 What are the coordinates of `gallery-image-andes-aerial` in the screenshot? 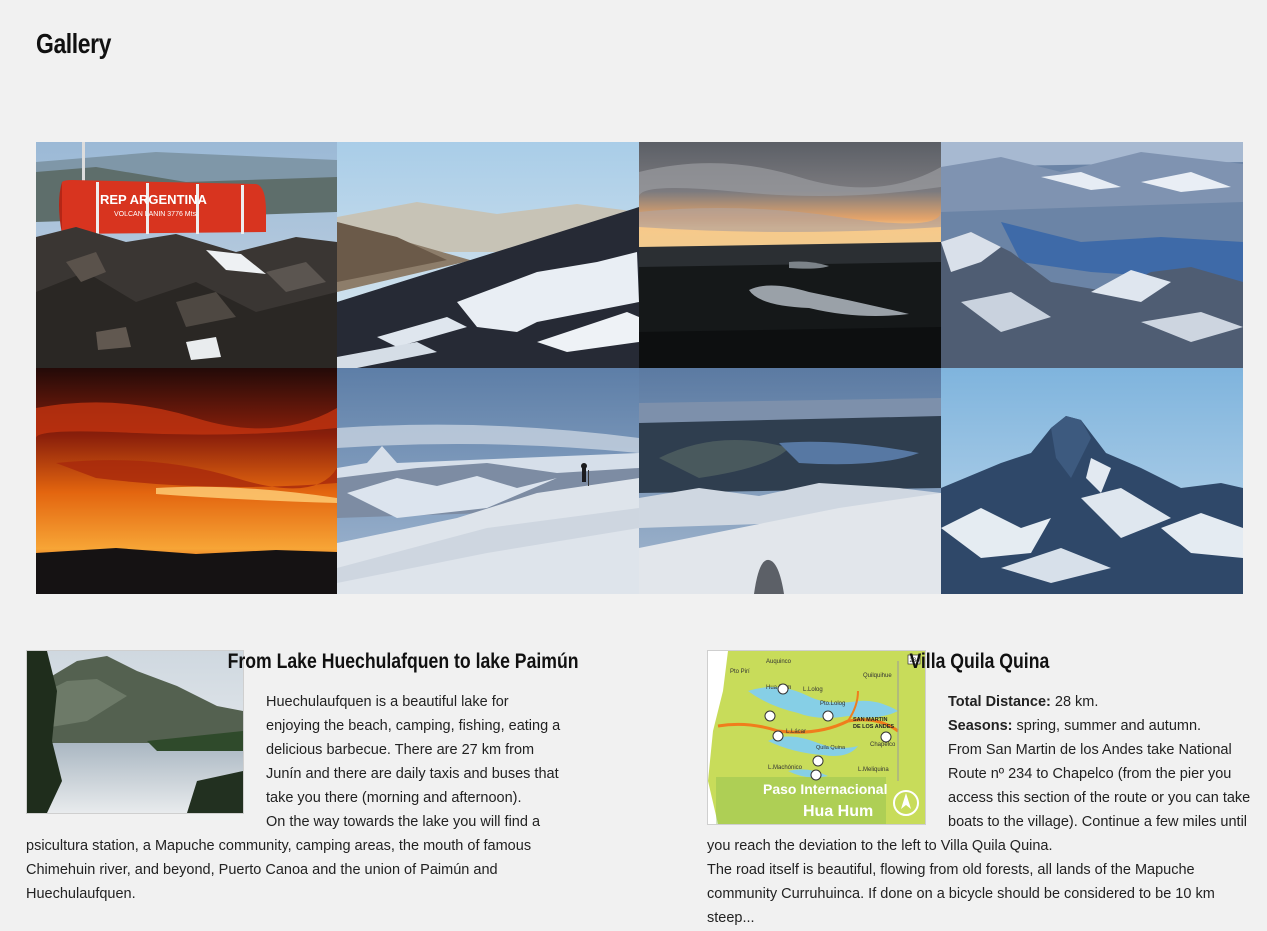 It's located at (1092, 255).